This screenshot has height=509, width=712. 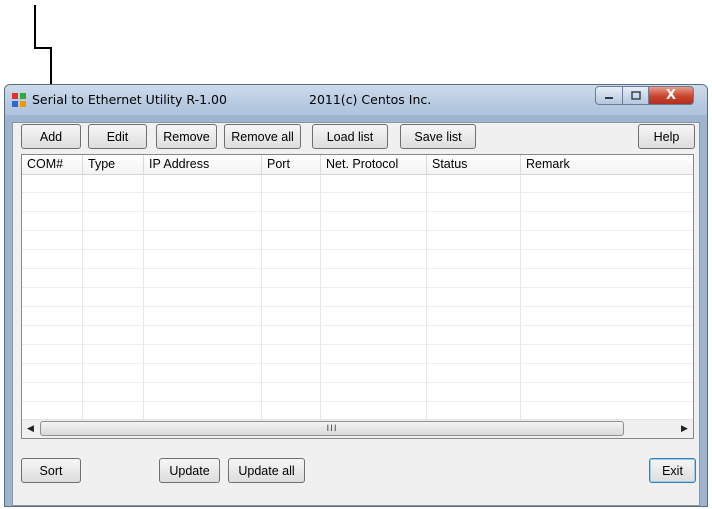 I want to click on close-button: X, so click(x=671, y=95).